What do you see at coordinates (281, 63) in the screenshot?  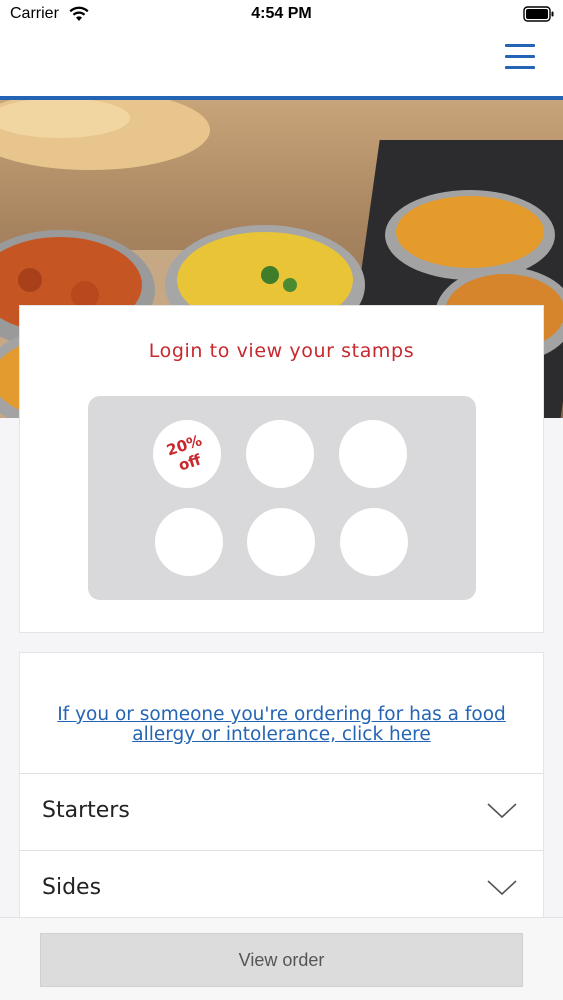 I see `top-nav-bar` at bounding box center [281, 63].